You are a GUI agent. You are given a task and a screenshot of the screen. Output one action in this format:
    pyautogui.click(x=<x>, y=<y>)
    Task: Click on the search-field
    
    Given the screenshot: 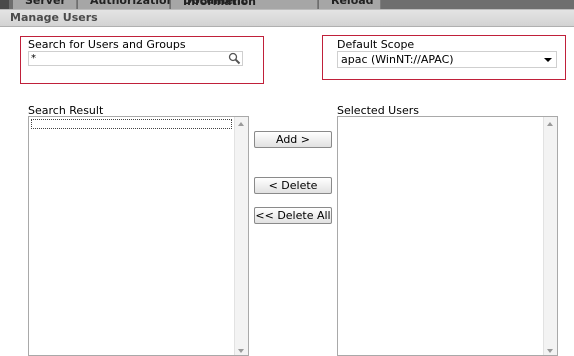 What is the action you would take?
    pyautogui.click(x=135, y=58)
    